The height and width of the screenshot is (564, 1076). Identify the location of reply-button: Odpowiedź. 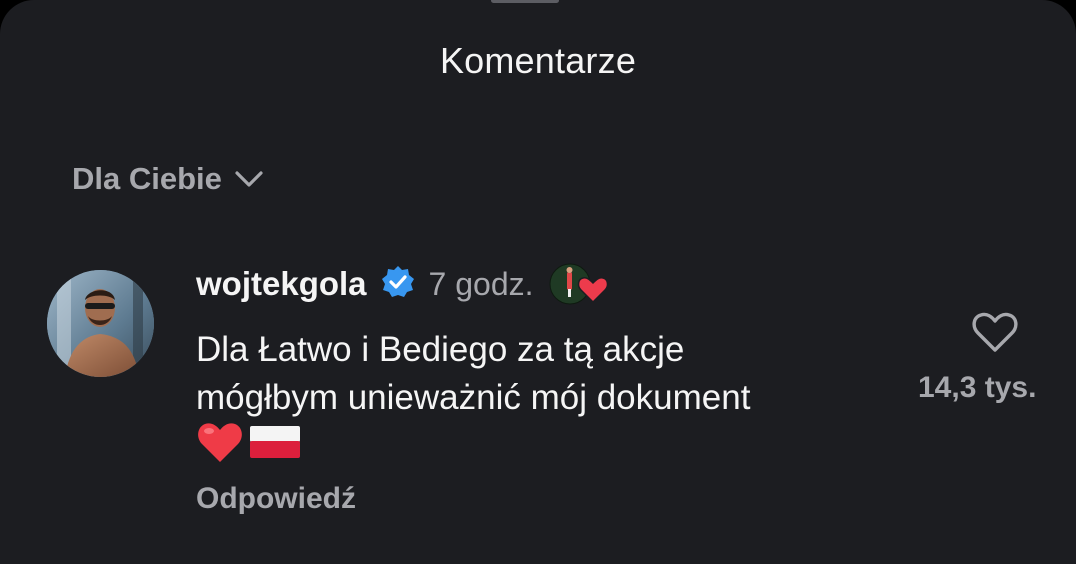
(276, 499).